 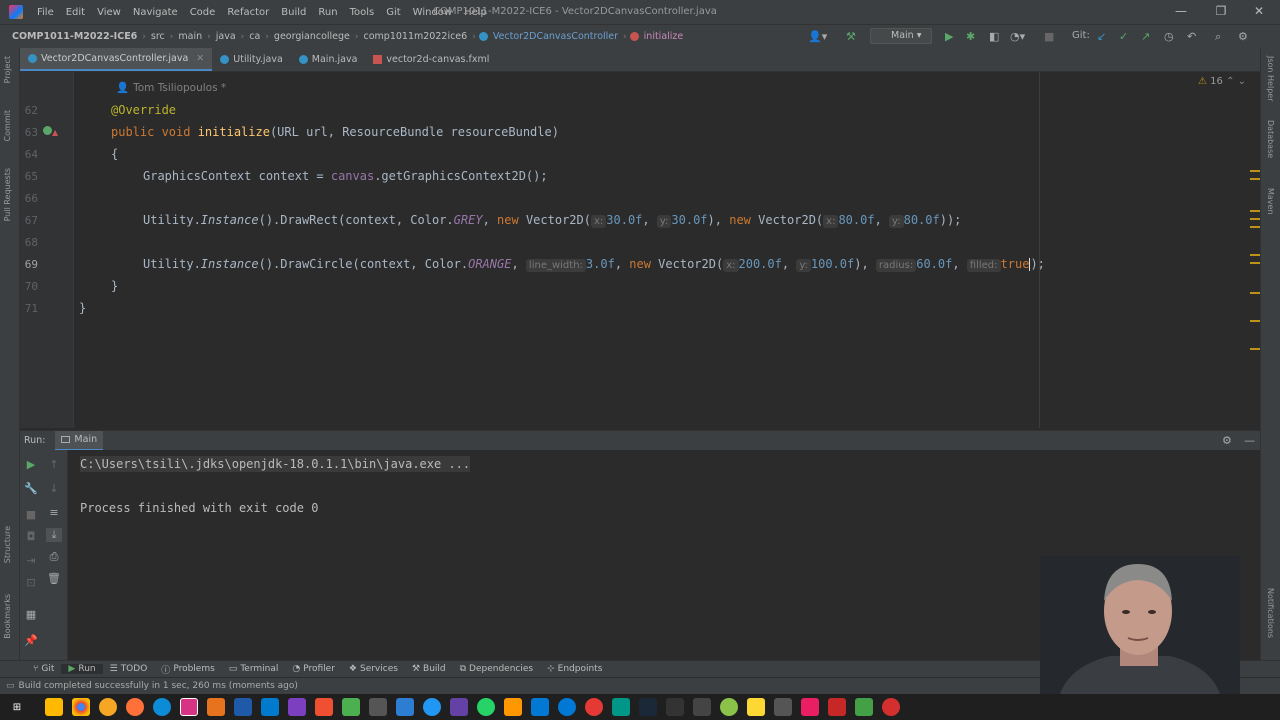 I want to click on breadcrumb-method: initialize, so click(x=664, y=36).